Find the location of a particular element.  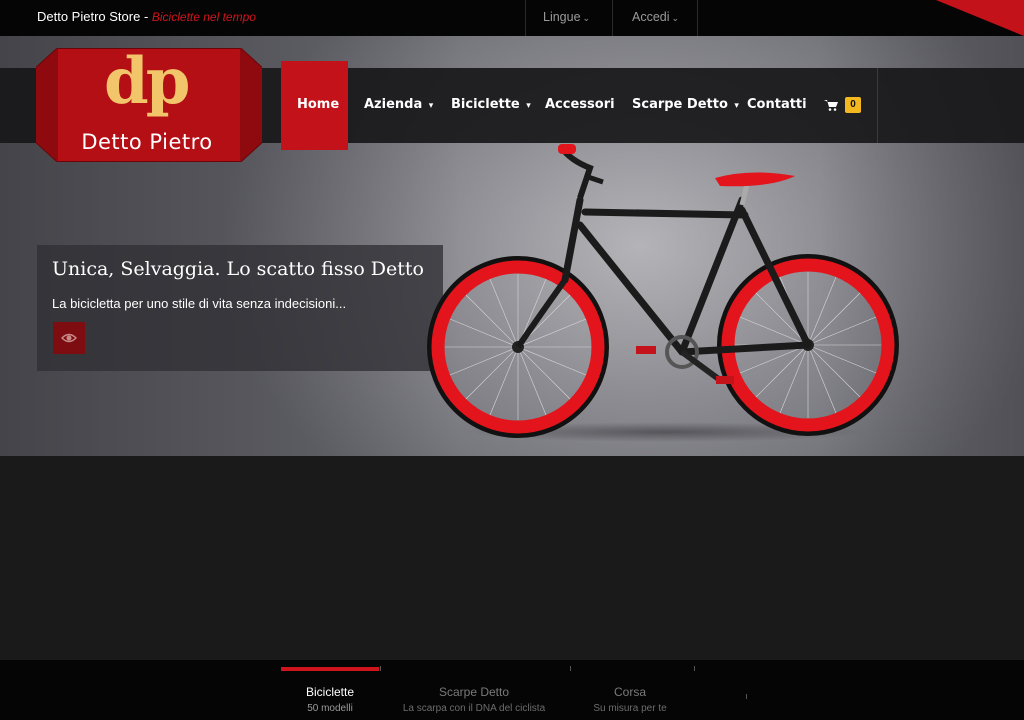

nav-home-label: Home is located at coordinates (318, 104).